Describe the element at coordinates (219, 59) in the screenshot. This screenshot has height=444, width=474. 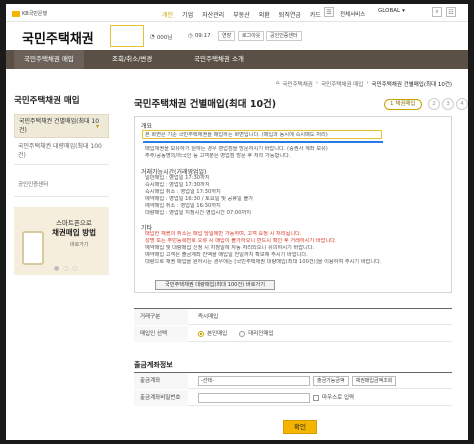
I see `gnb-intro: 국민주택채권 소개` at that location.